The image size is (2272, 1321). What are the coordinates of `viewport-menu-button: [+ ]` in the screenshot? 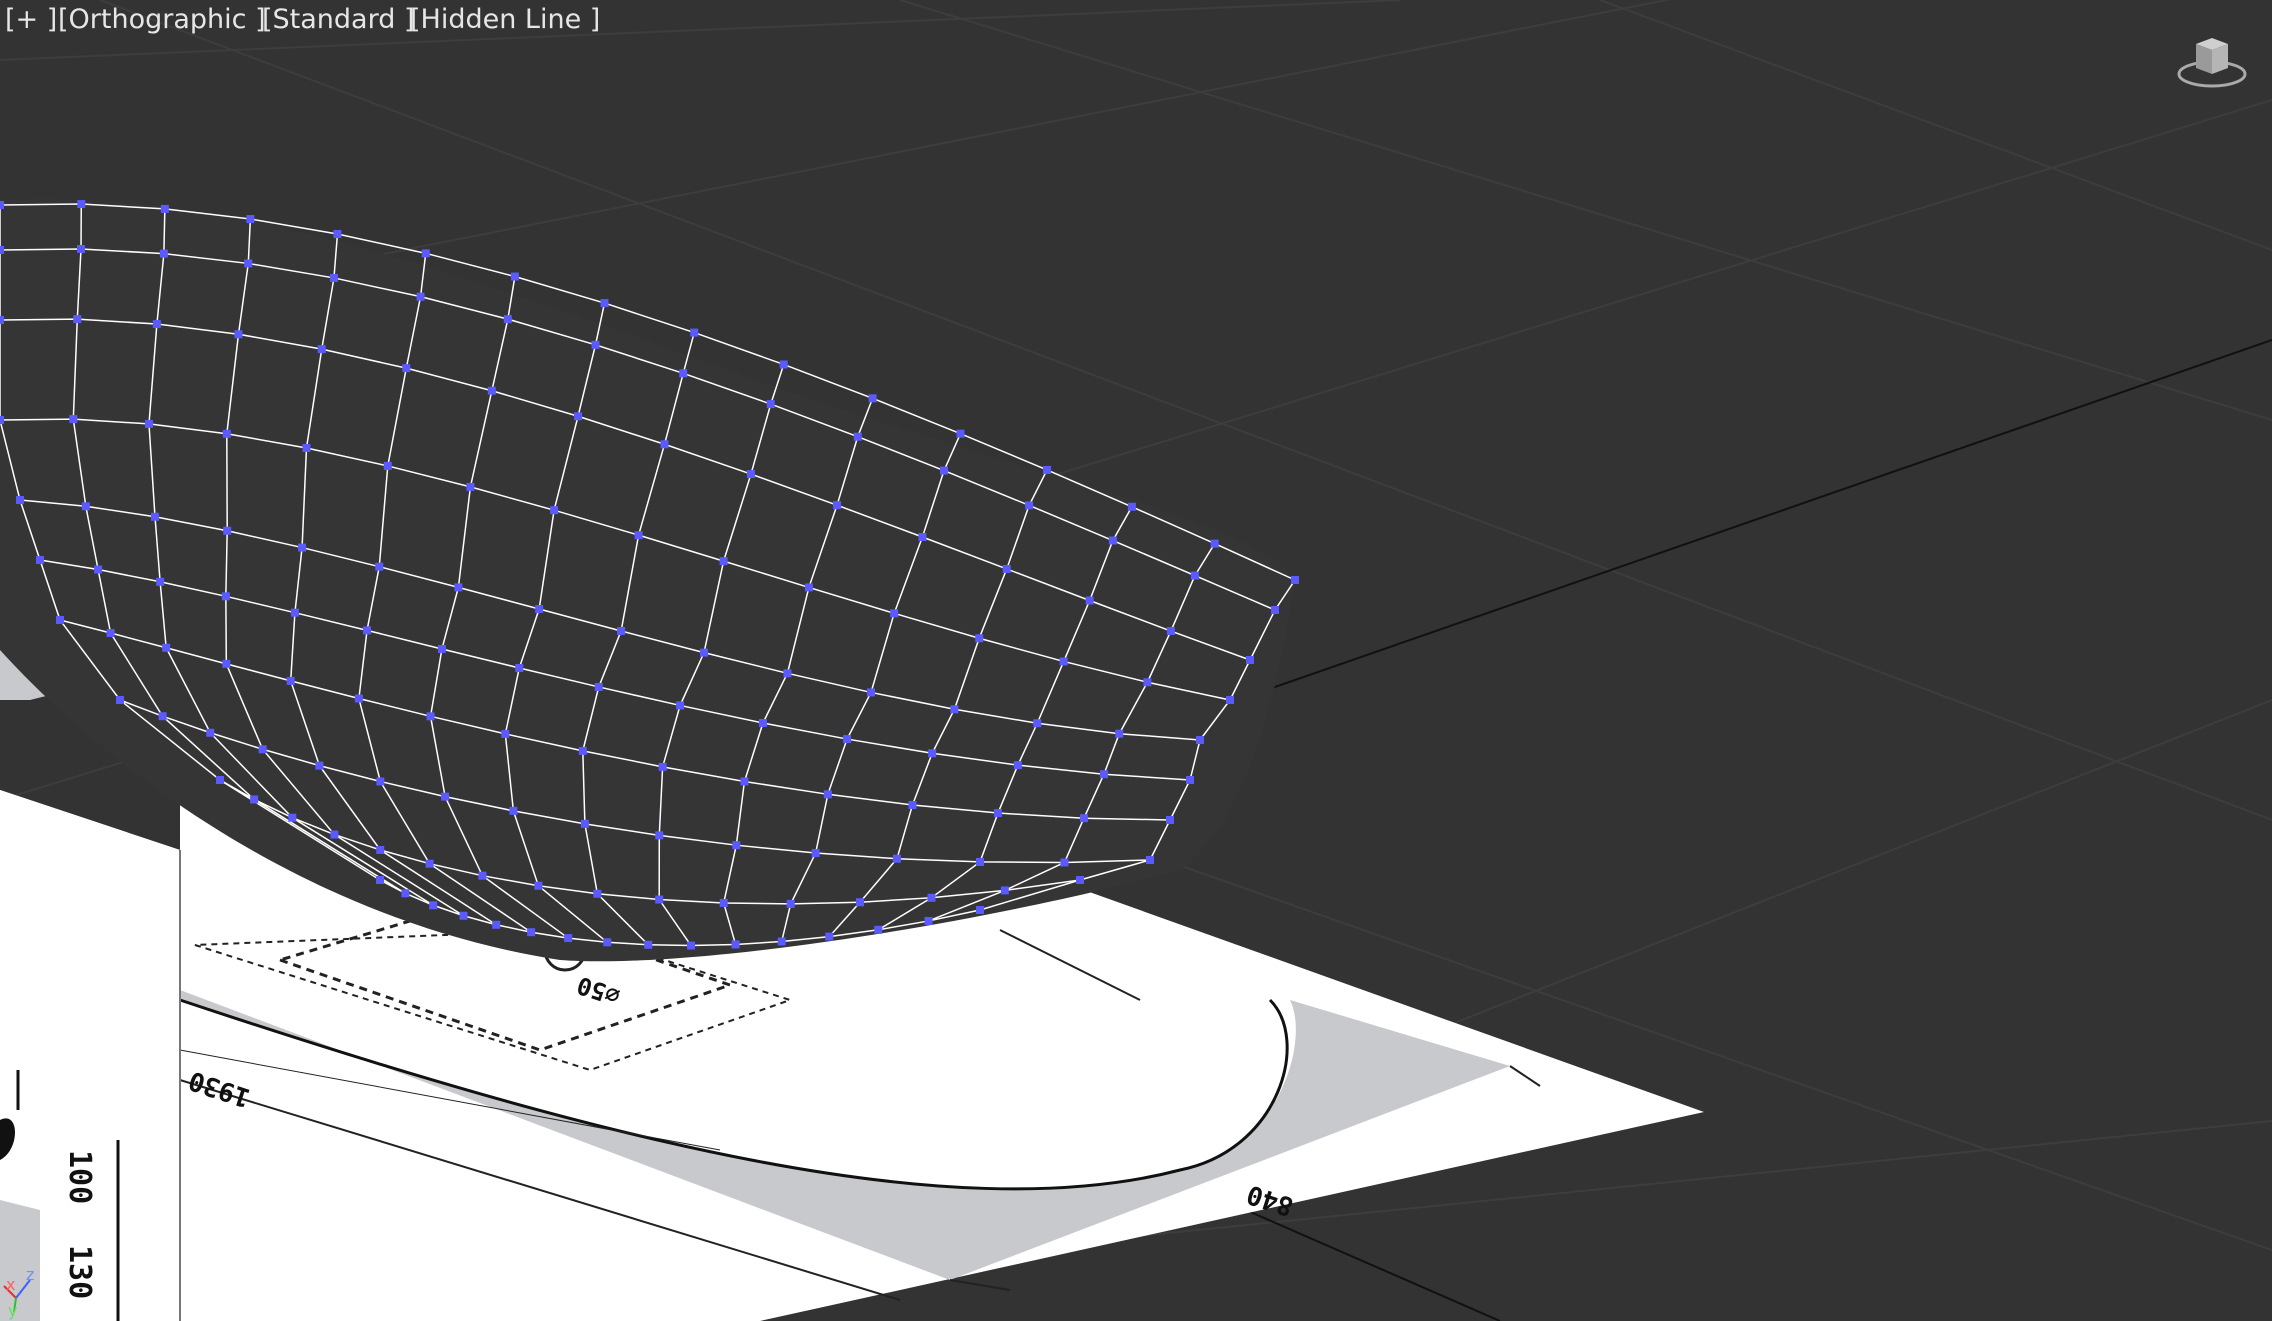 It's located at (31, 19).